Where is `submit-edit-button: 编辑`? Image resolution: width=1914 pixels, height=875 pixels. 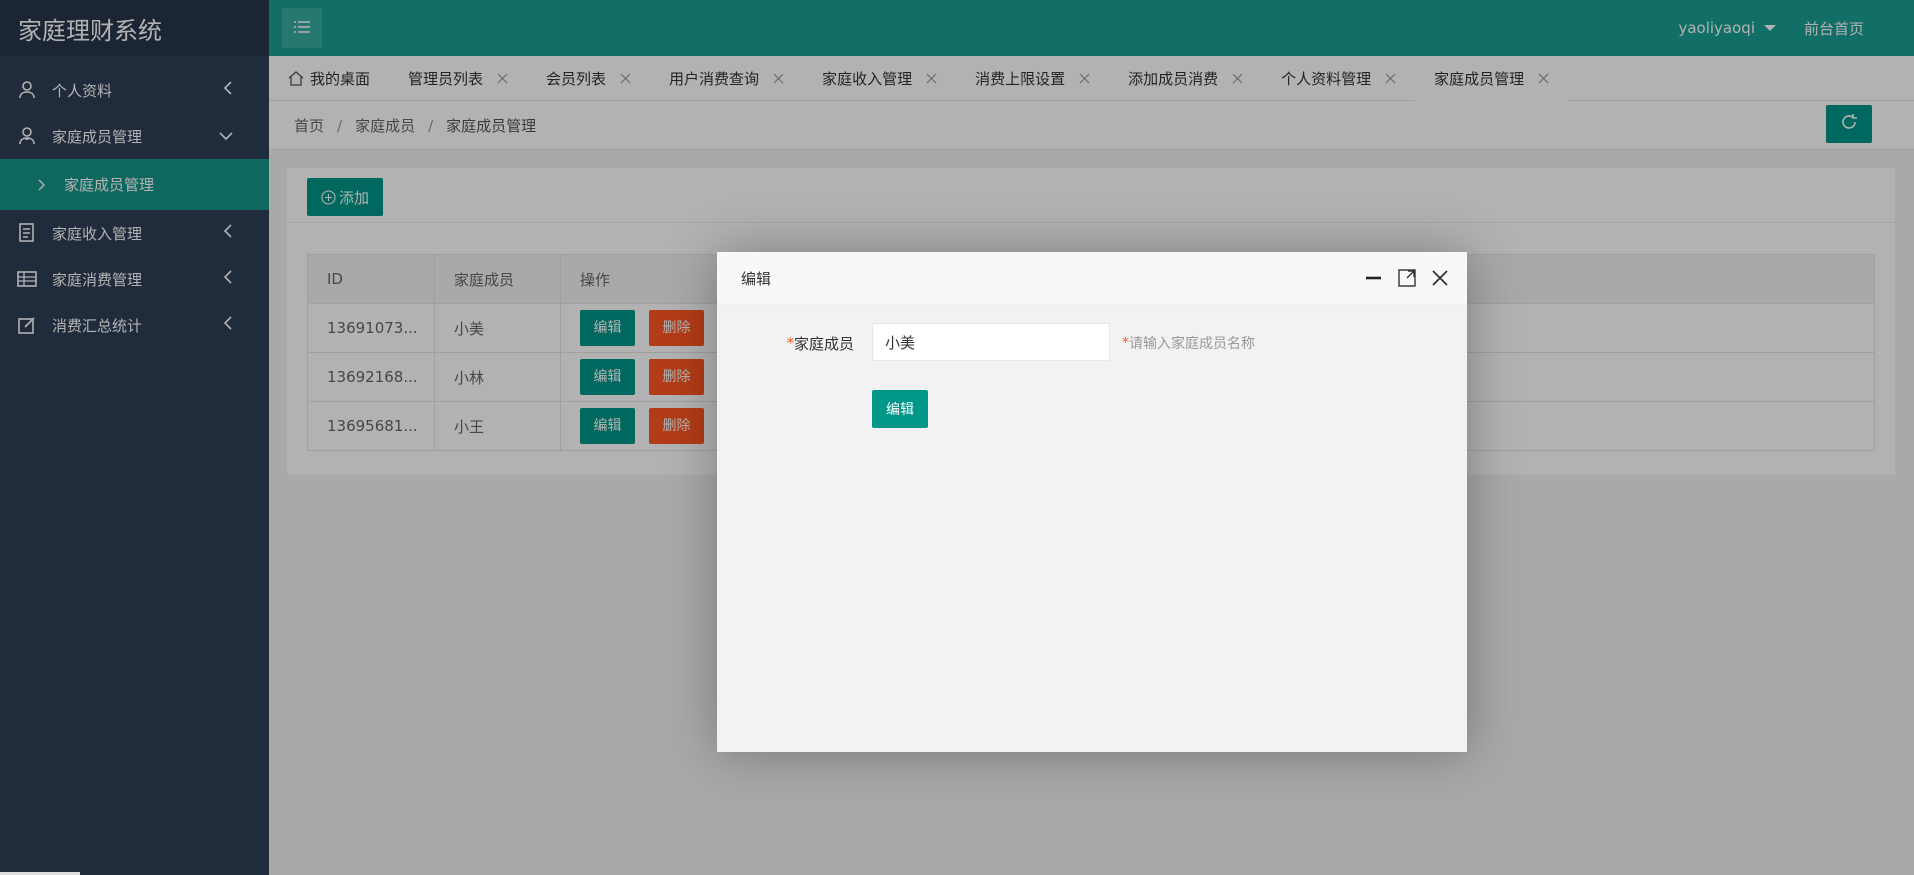 submit-edit-button: 编辑 is located at coordinates (900, 409).